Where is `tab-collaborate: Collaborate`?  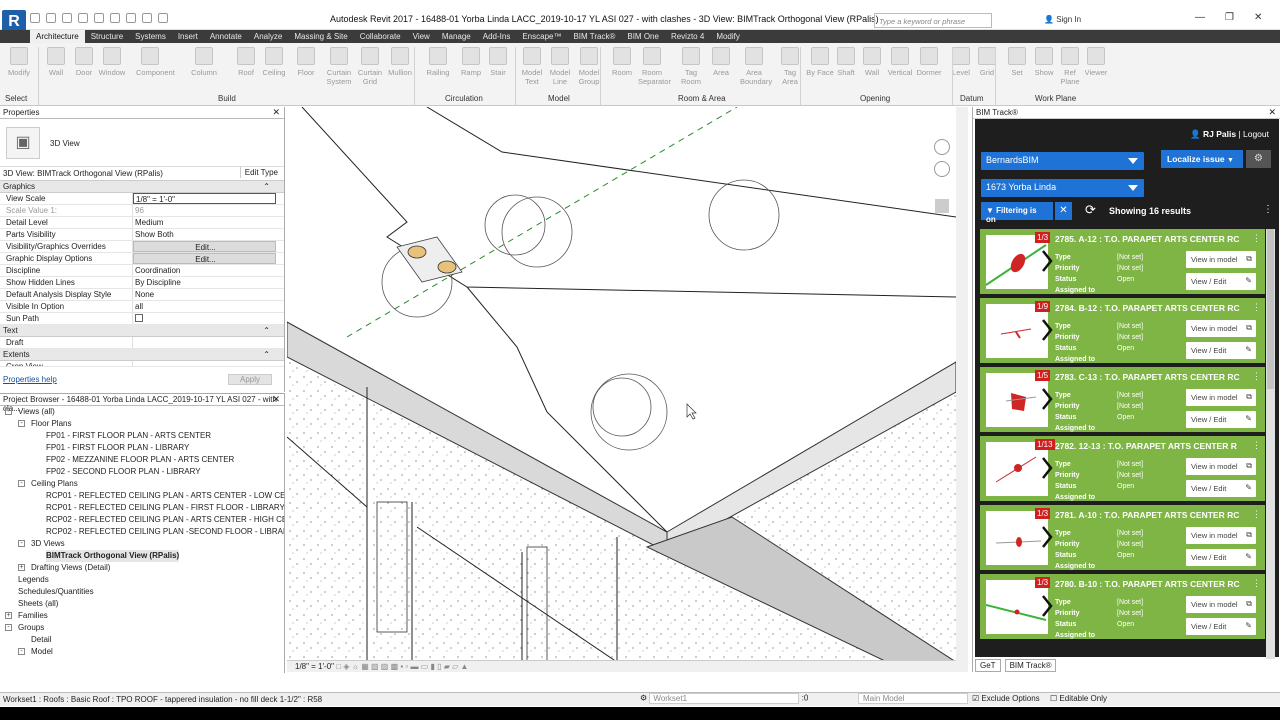 tab-collaborate: Collaborate is located at coordinates (380, 36).